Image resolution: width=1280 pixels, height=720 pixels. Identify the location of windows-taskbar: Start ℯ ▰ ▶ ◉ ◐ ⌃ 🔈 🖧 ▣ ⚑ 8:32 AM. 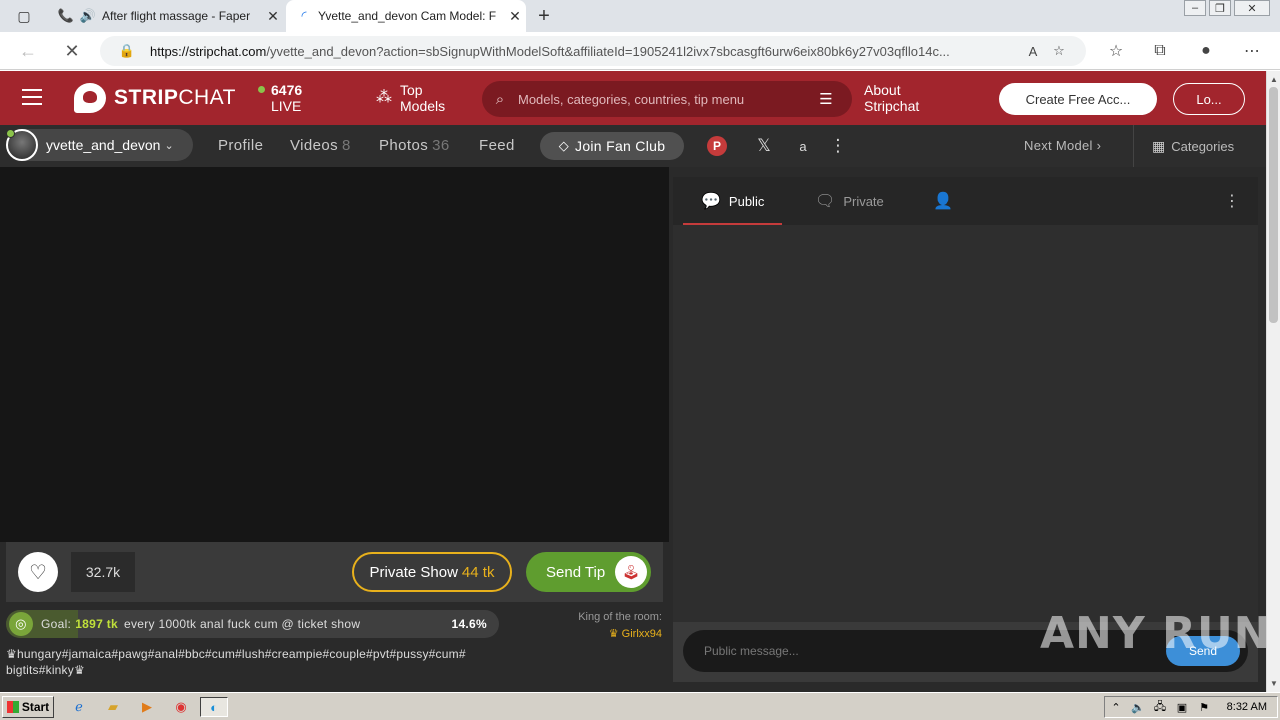
(640, 706).